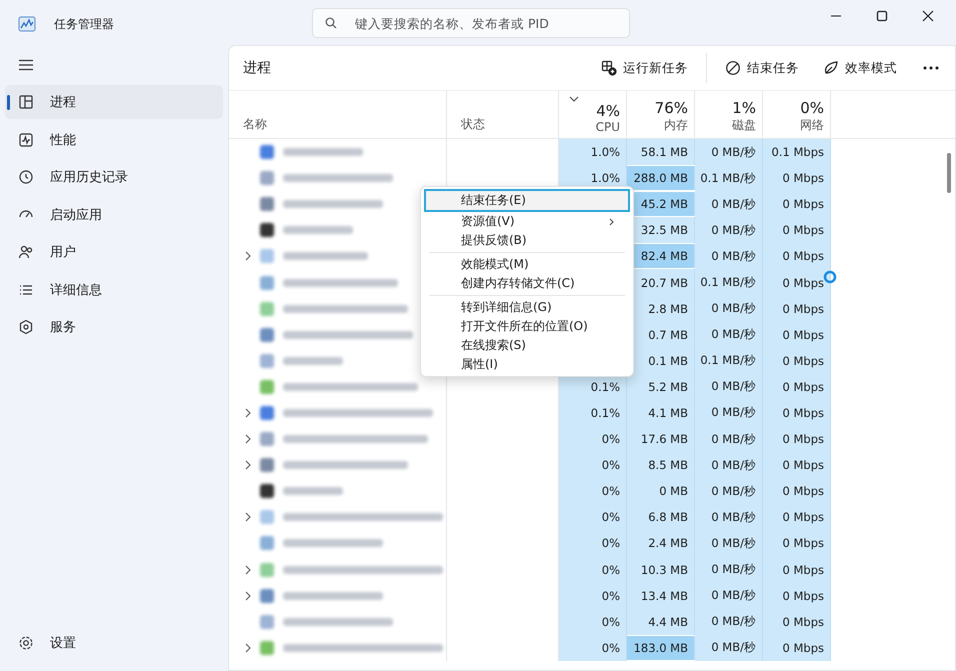 This screenshot has height=671, width=956. I want to click on menu-item: 结束任务(E), so click(527, 200).